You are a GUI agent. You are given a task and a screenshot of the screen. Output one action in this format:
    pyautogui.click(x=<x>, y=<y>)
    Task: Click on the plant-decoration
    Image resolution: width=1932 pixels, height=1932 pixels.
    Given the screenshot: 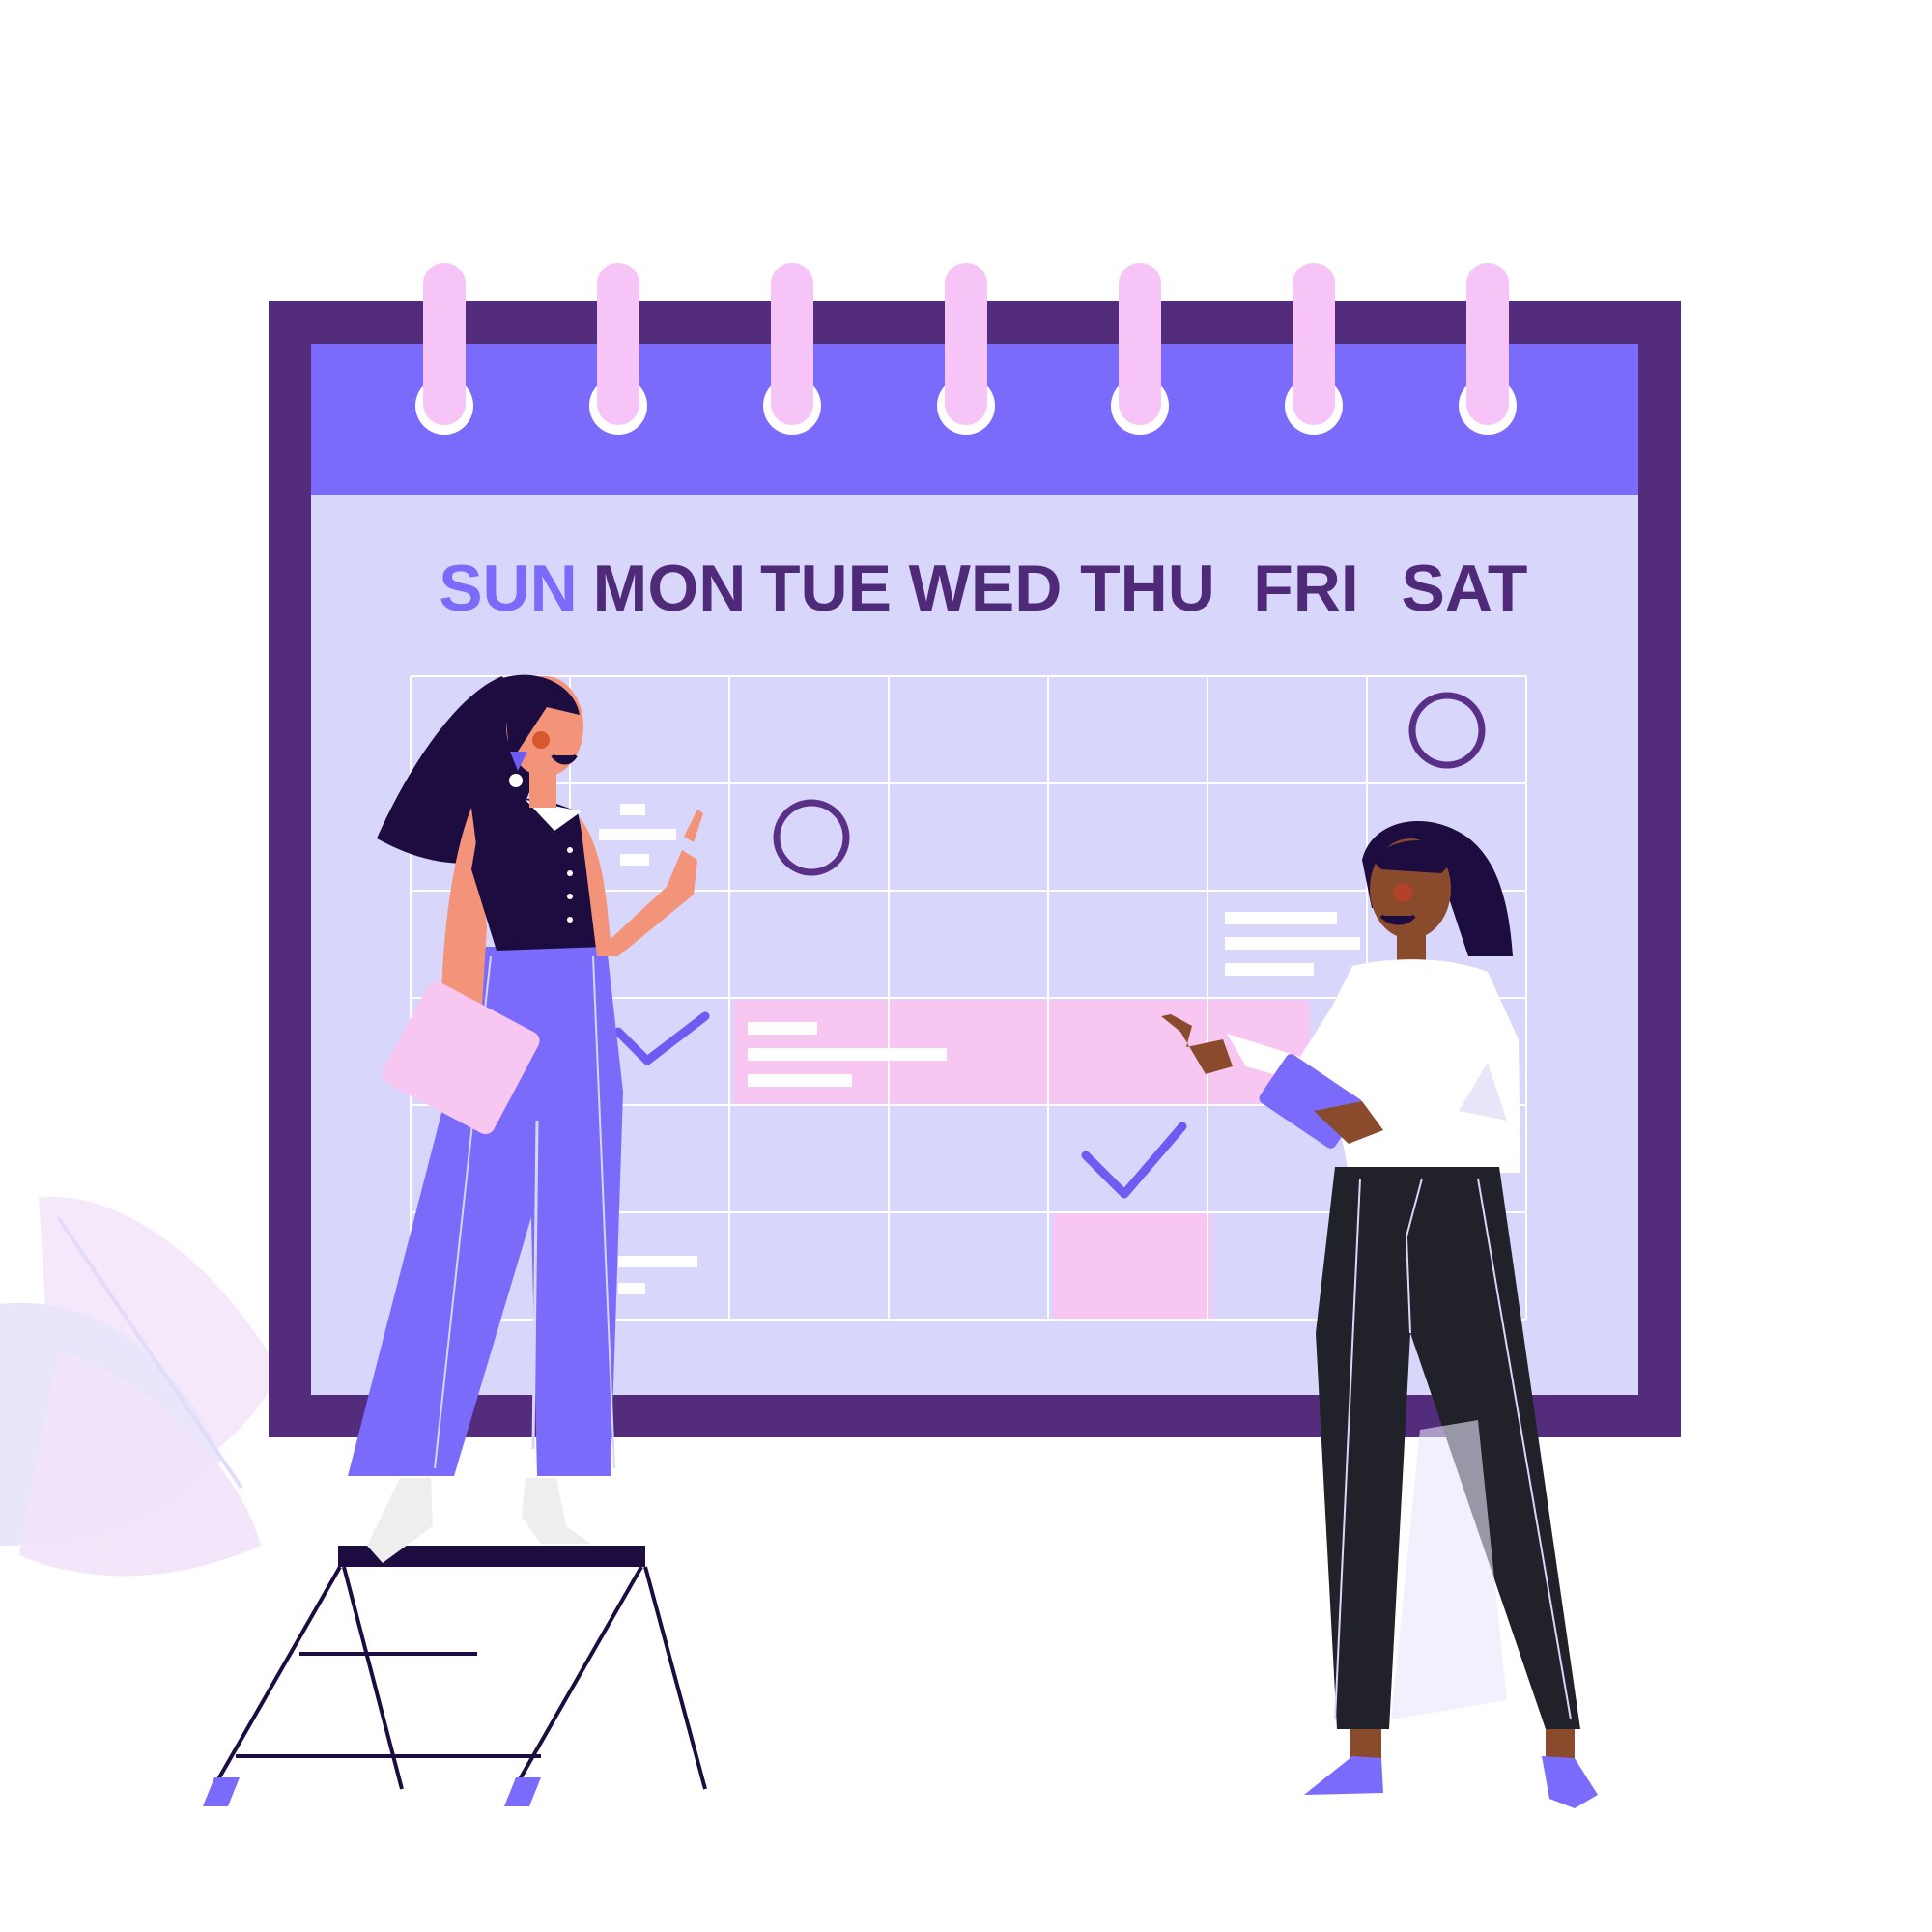 What is the action you would take?
    pyautogui.click(x=140, y=1387)
    